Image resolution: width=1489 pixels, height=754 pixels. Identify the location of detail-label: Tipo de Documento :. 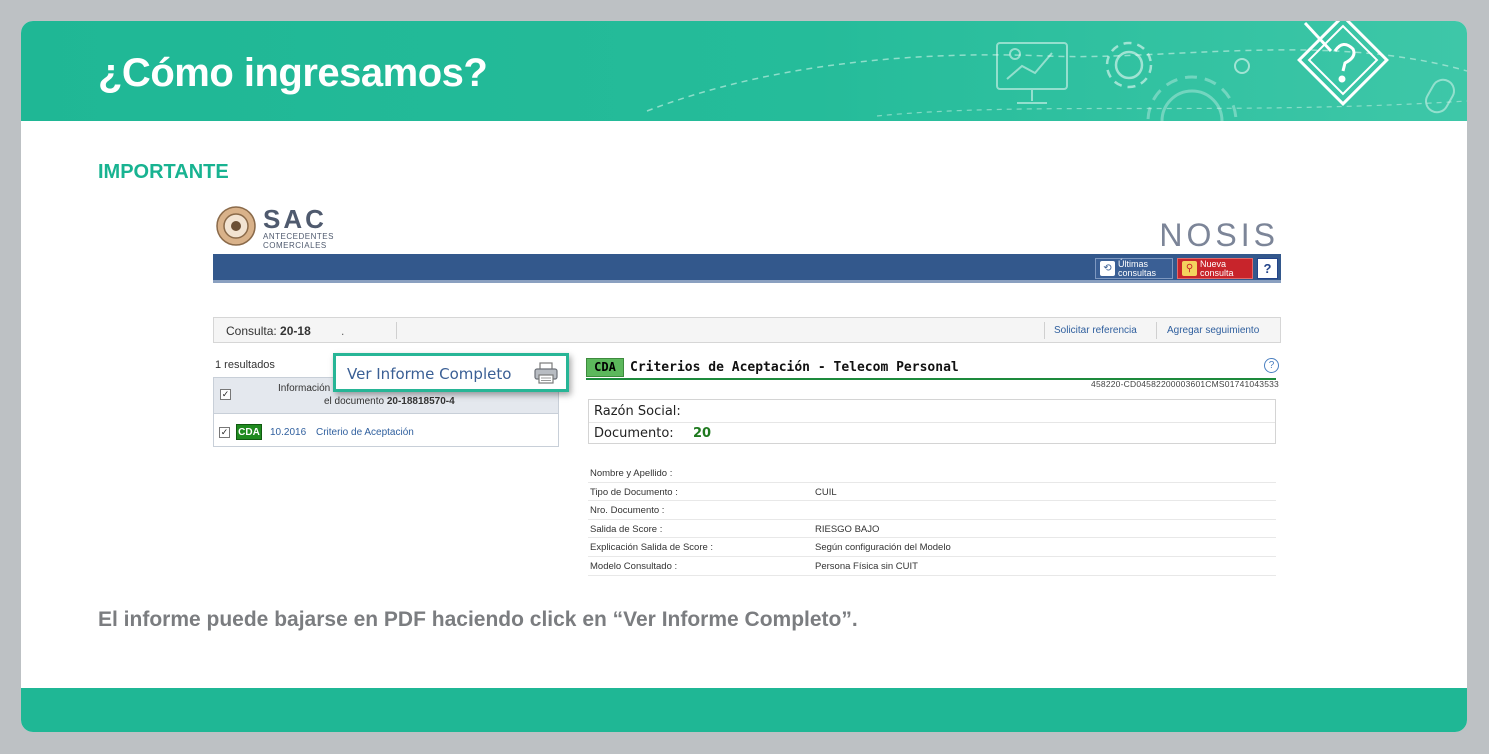
(634, 492).